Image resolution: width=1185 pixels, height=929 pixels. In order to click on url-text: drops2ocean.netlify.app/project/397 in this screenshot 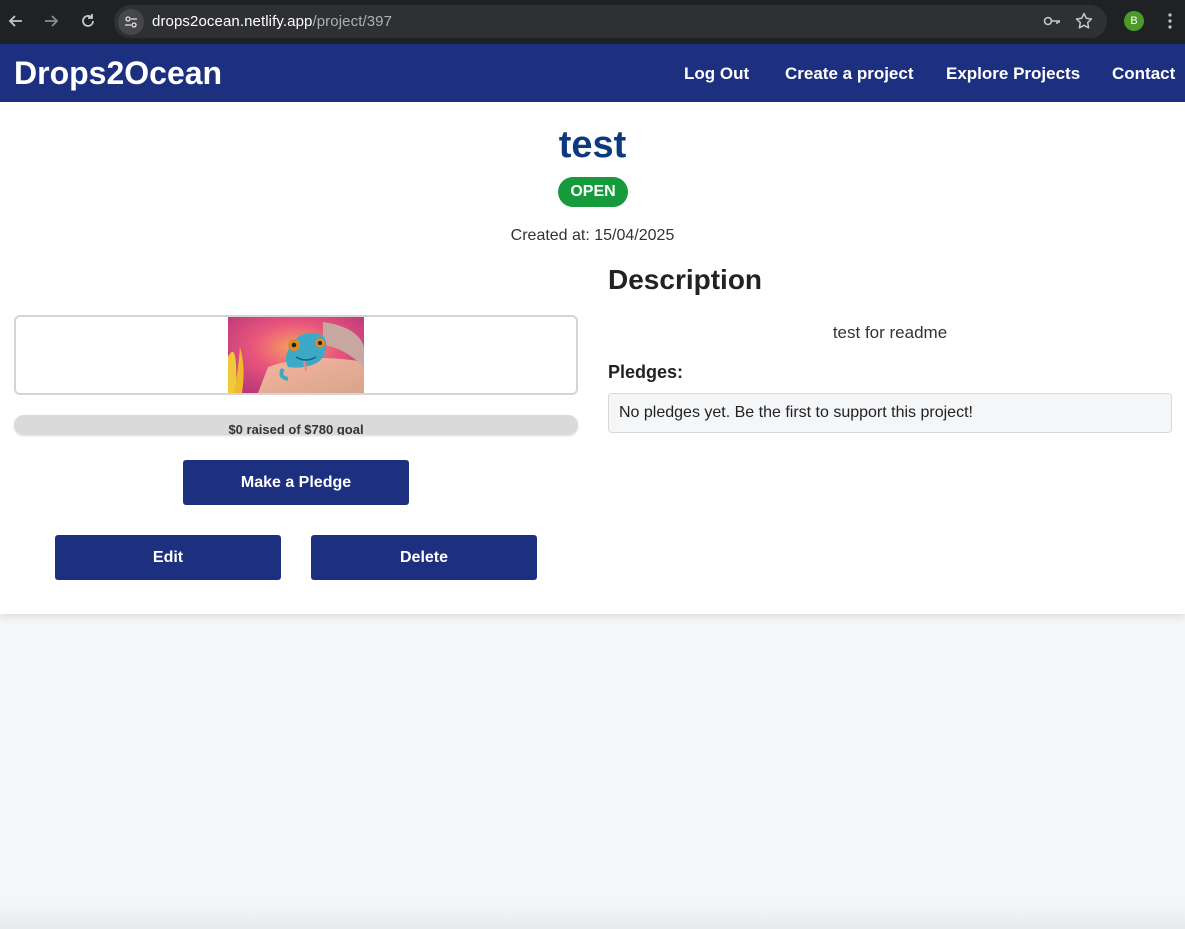, I will do `click(272, 21)`.